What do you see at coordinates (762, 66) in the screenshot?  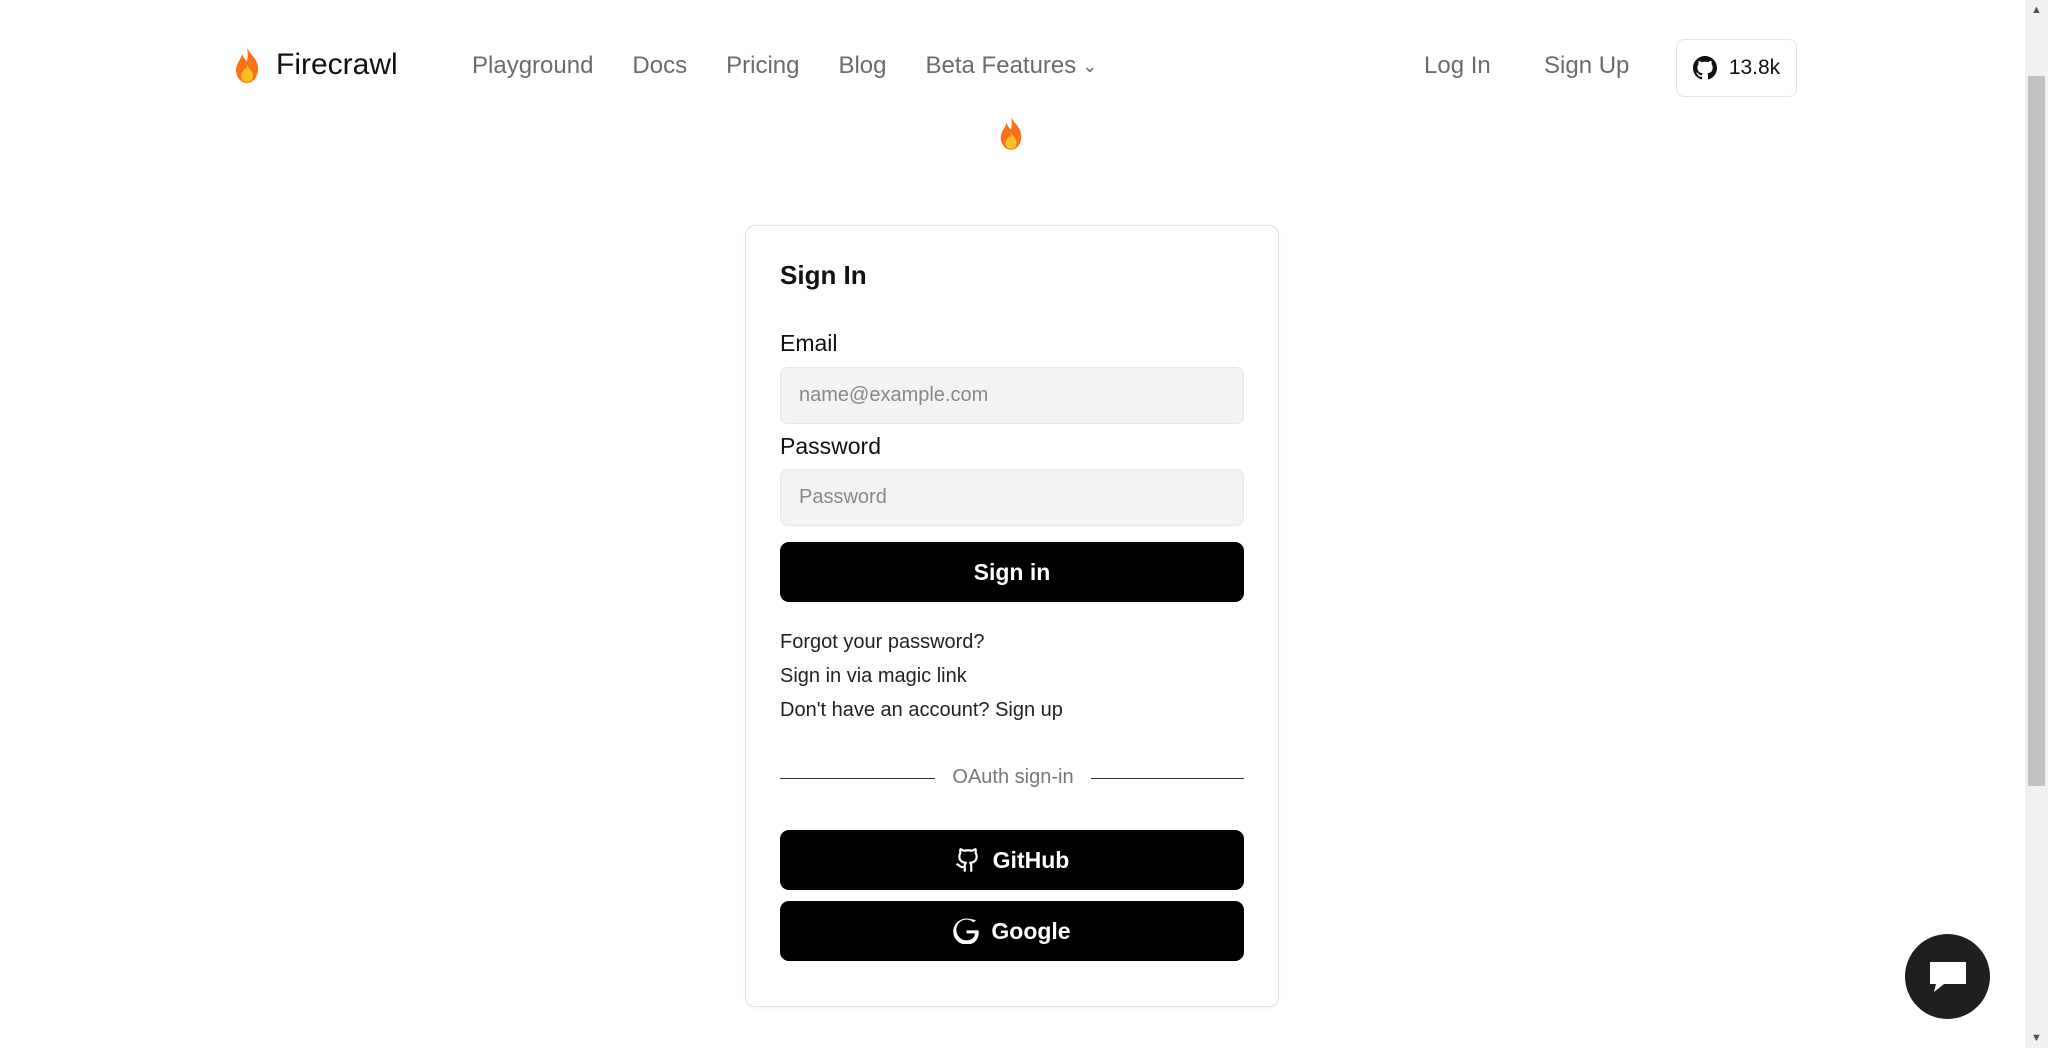 I see `nav-pricing: Pricing` at bounding box center [762, 66].